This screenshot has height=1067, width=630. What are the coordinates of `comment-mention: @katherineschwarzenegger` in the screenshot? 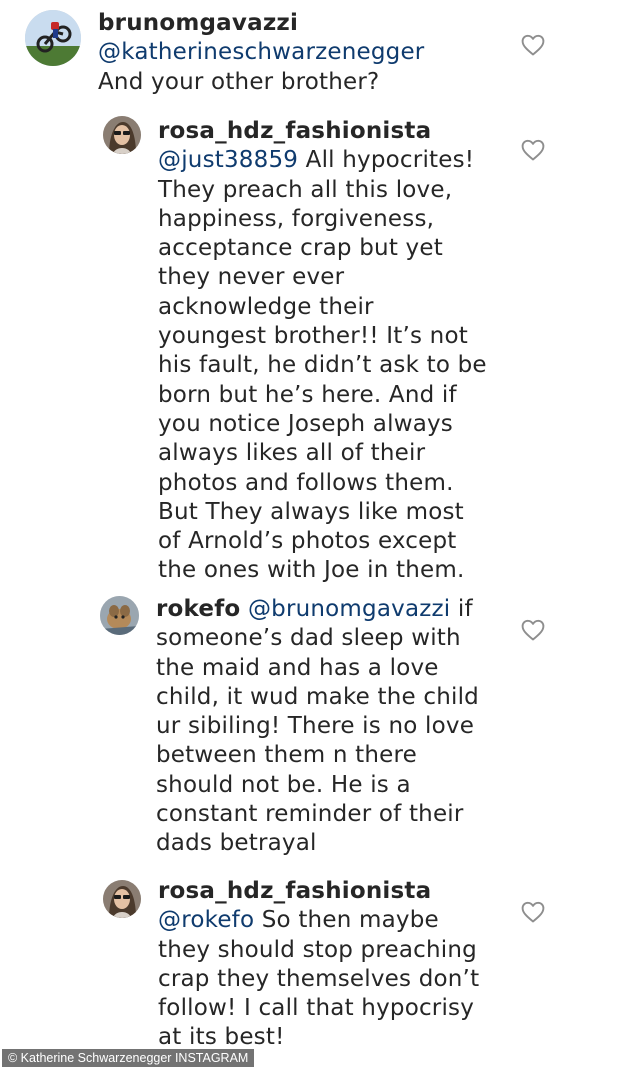 It's located at (261, 52).